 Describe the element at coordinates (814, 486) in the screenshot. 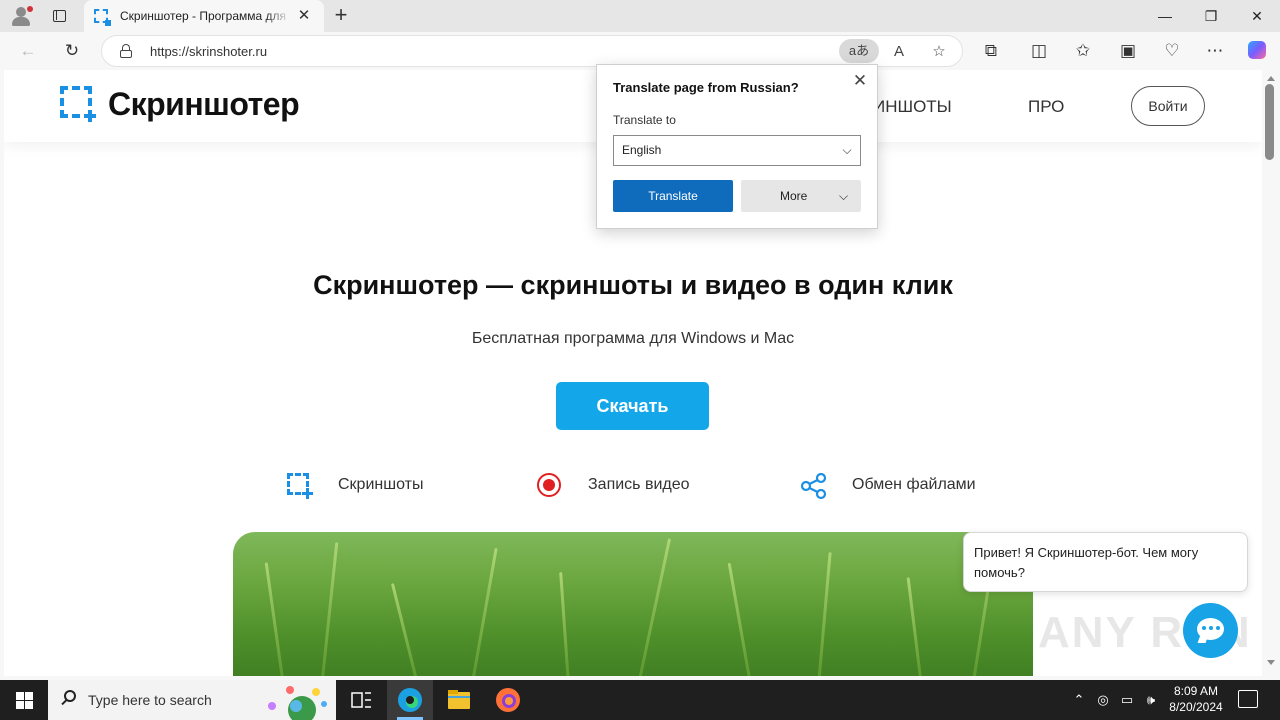

I see `share-icon` at that location.